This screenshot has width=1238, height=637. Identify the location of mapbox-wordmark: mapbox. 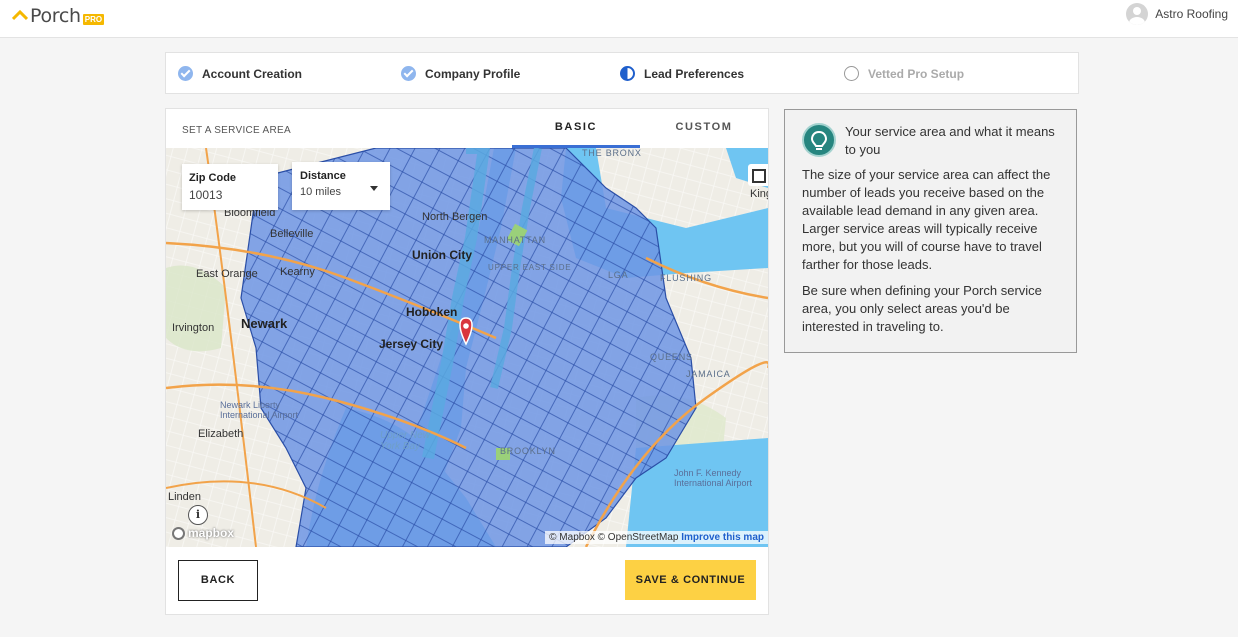
(211, 533).